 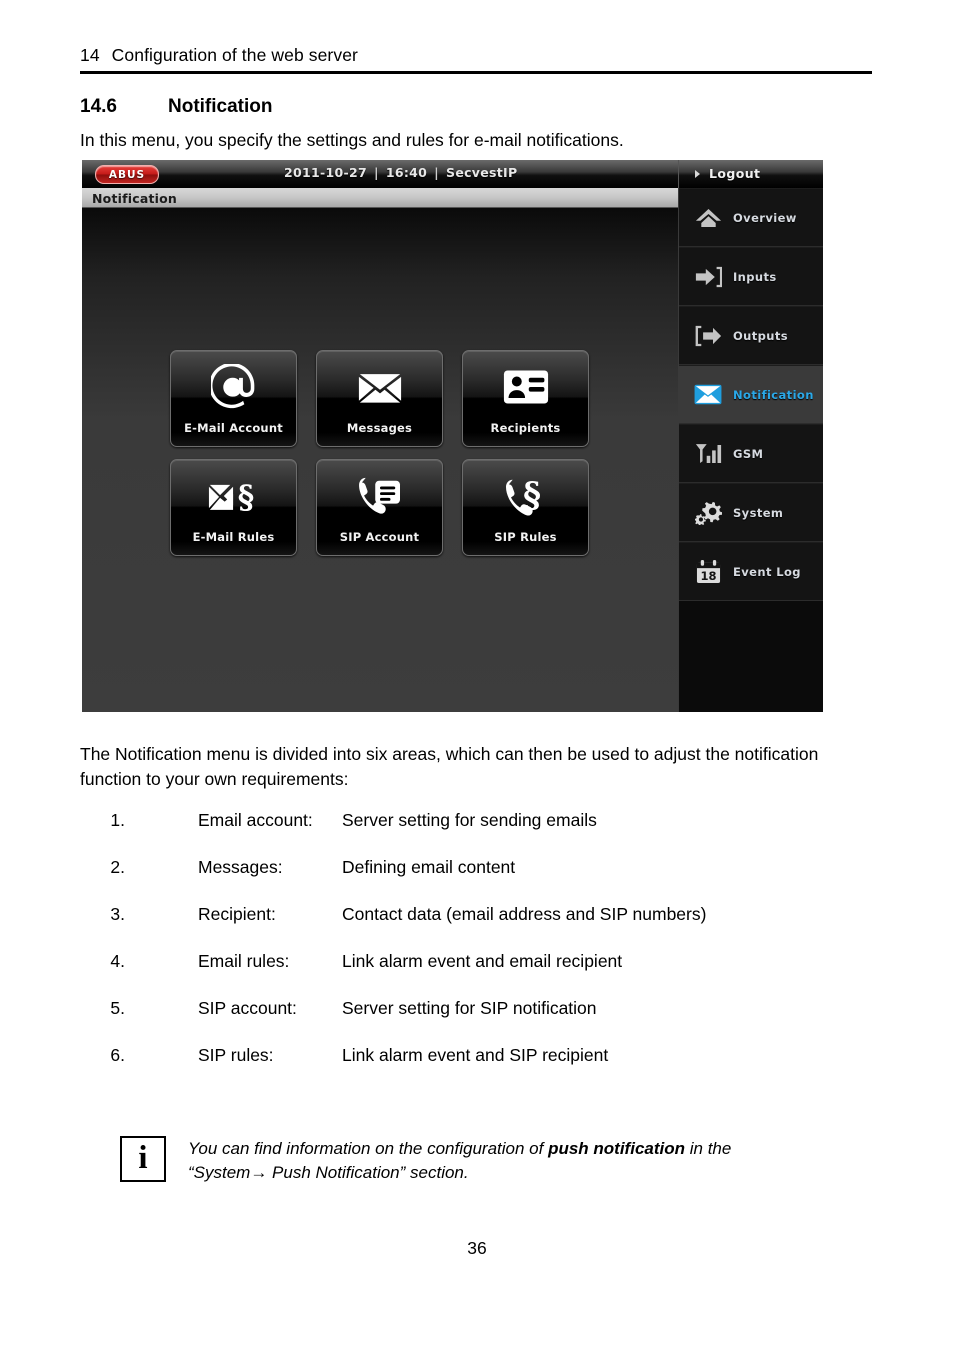 What do you see at coordinates (773, 394) in the screenshot?
I see `sidebar-item-label: Notification` at bounding box center [773, 394].